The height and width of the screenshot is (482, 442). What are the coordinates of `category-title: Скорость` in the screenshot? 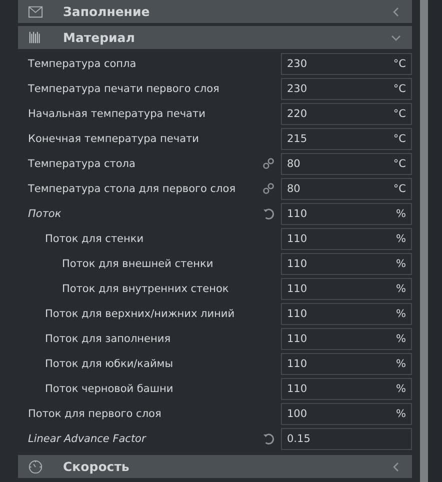 It's located at (96, 466).